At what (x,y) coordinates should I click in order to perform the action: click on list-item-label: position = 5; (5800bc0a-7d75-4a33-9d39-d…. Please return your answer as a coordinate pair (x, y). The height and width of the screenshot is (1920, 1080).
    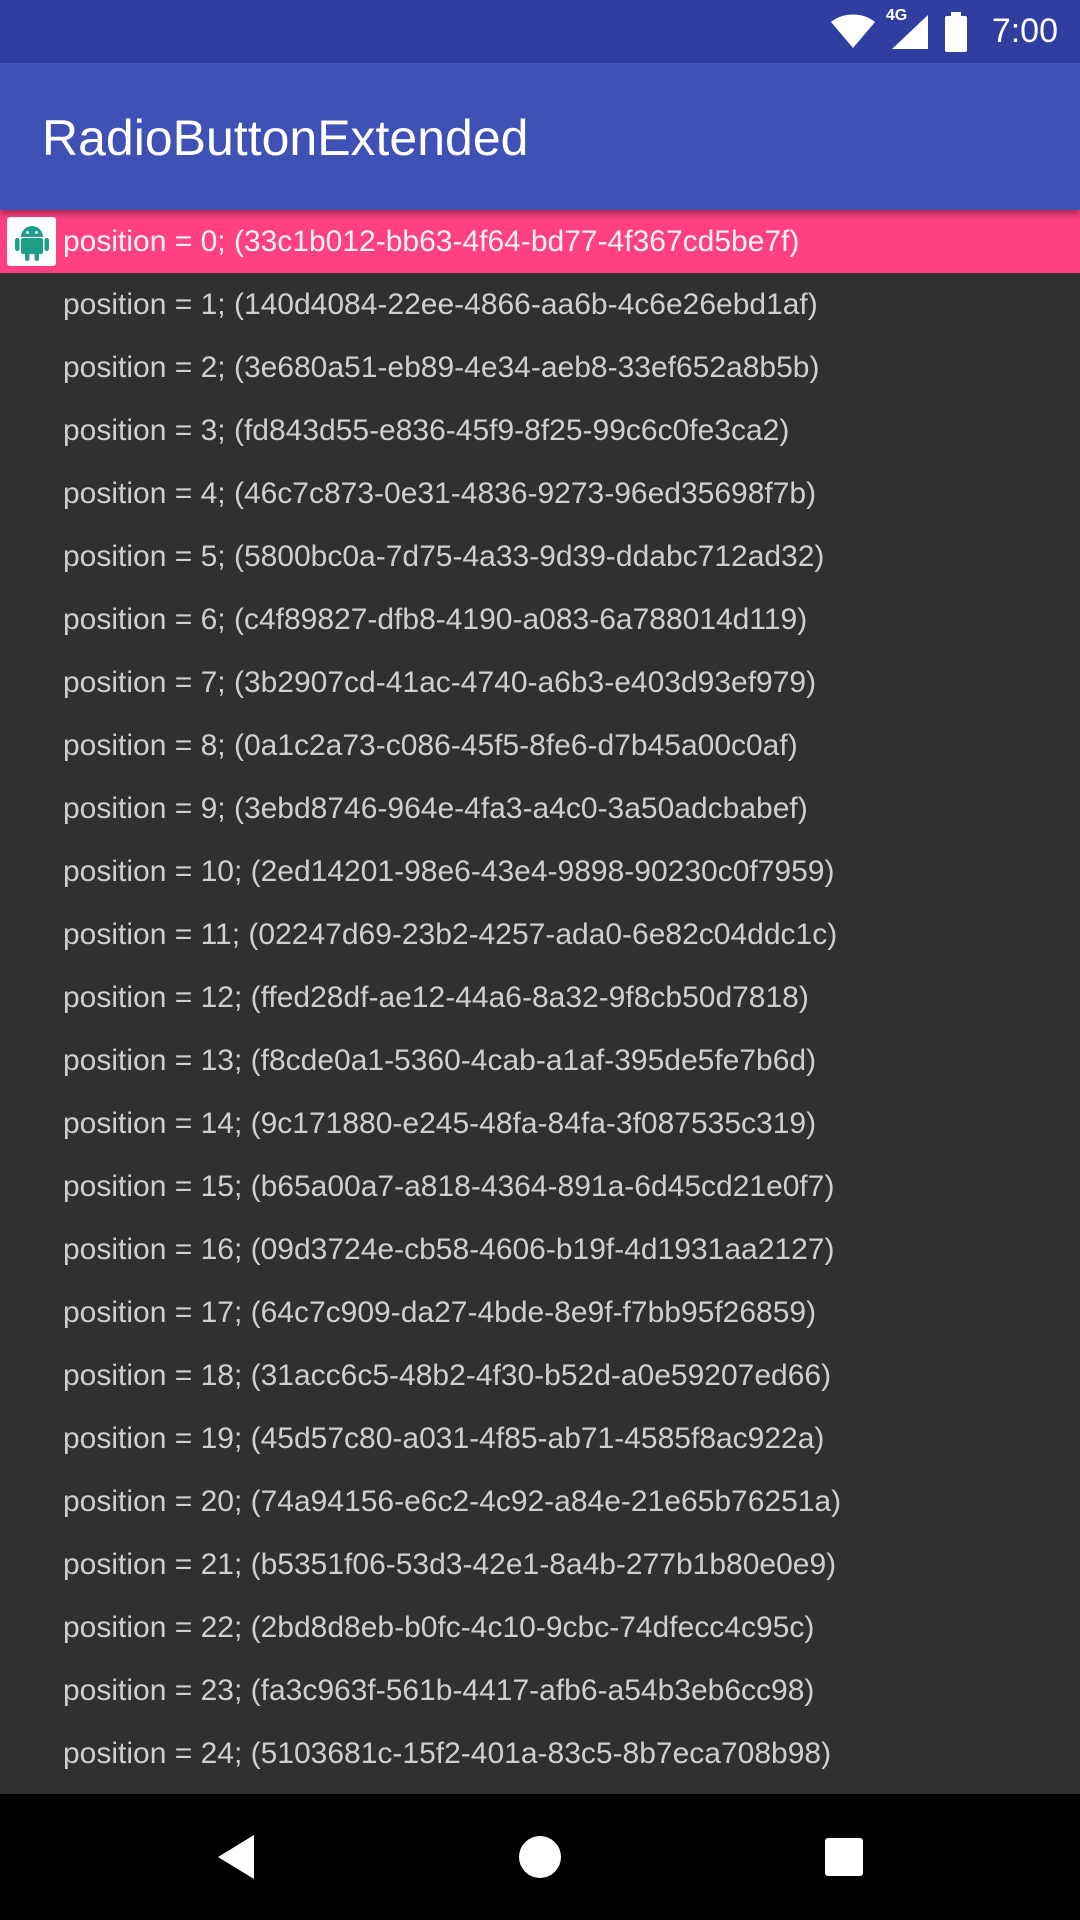
    Looking at the image, I should click on (444, 556).